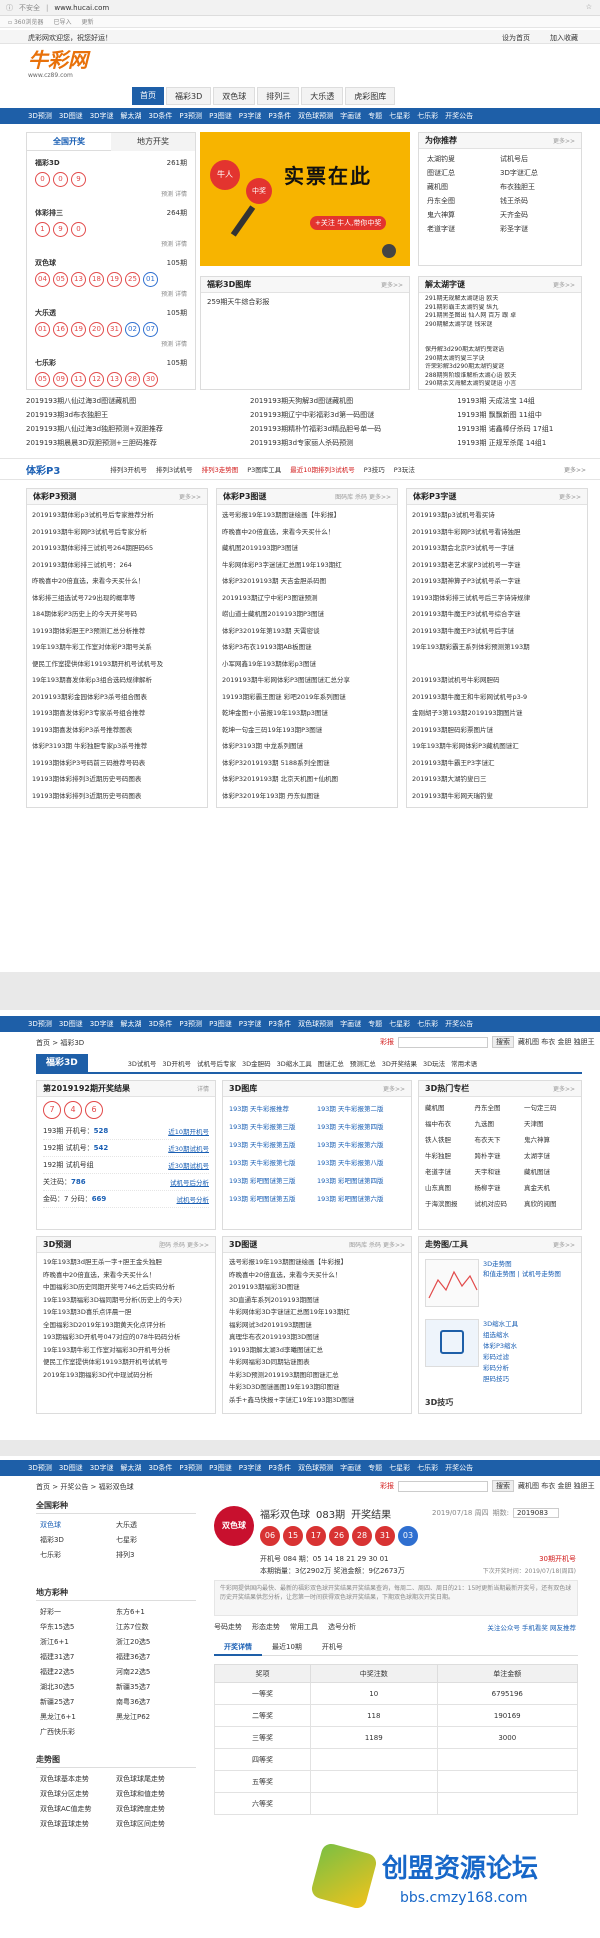  What do you see at coordinates (117, 614) in the screenshot?
I see `p3-article-link: 184期体彩P3历史上的今天开奖号码` at bounding box center [117, 614].